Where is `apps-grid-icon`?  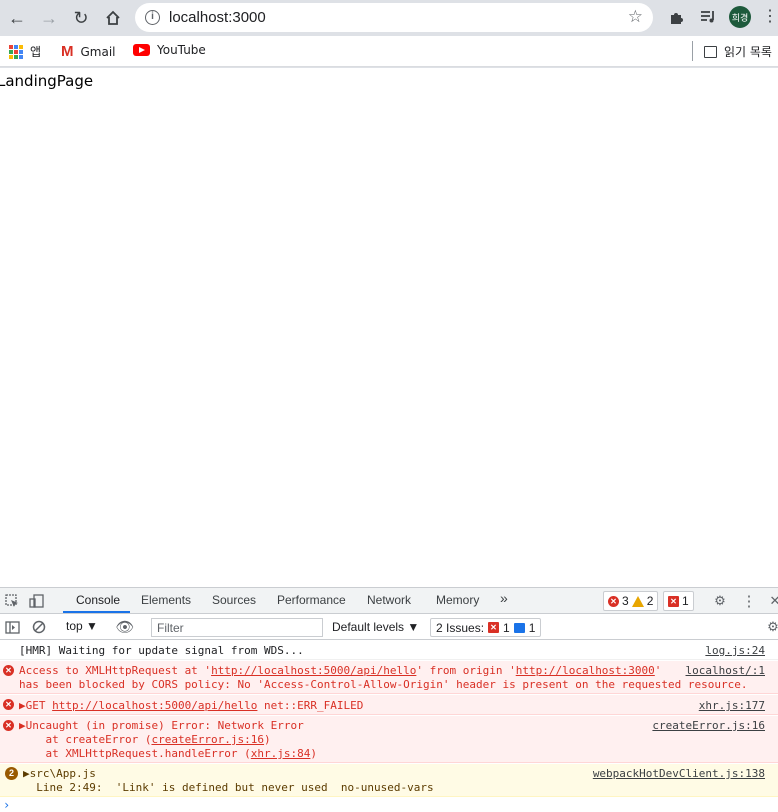 apps-grid-icon is located at coordinates (16, 51).